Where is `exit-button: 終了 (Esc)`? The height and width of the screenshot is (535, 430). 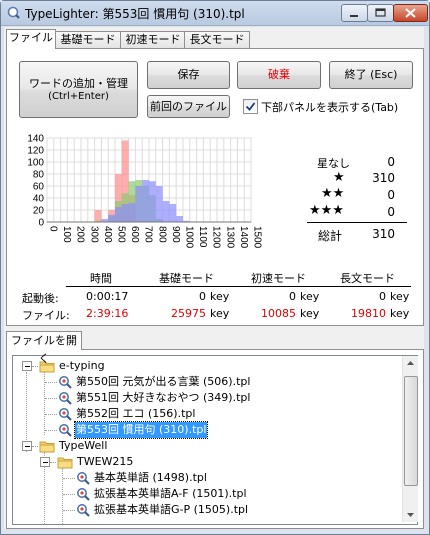
exit-button: 終了 (Esc) is located at coordinates (371, 75).